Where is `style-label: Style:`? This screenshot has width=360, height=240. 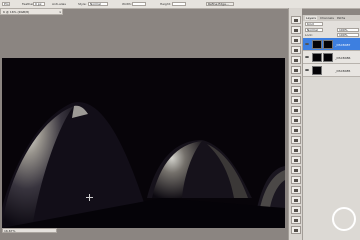
style-label: Style: is located at coordinates (82, 4).